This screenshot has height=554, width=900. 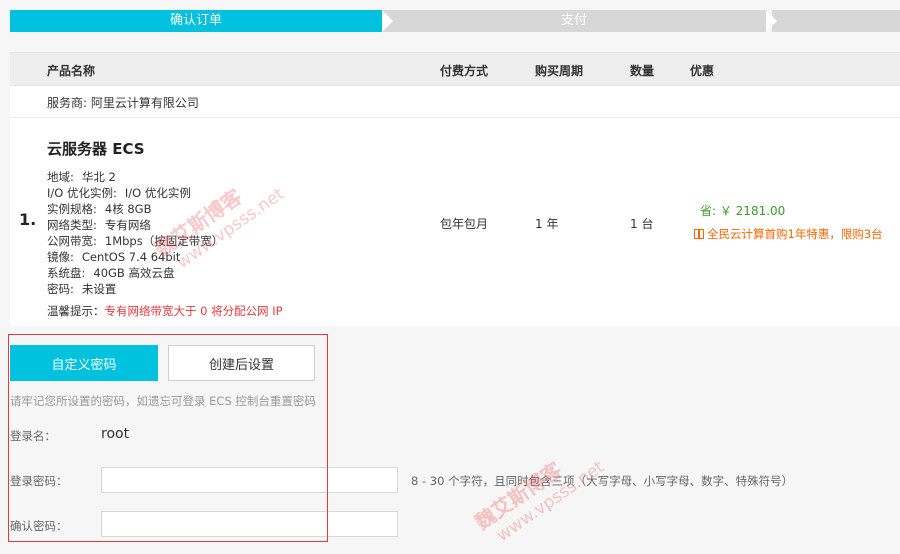 I want to click on row-index: 1., so click(x=28, y=219).